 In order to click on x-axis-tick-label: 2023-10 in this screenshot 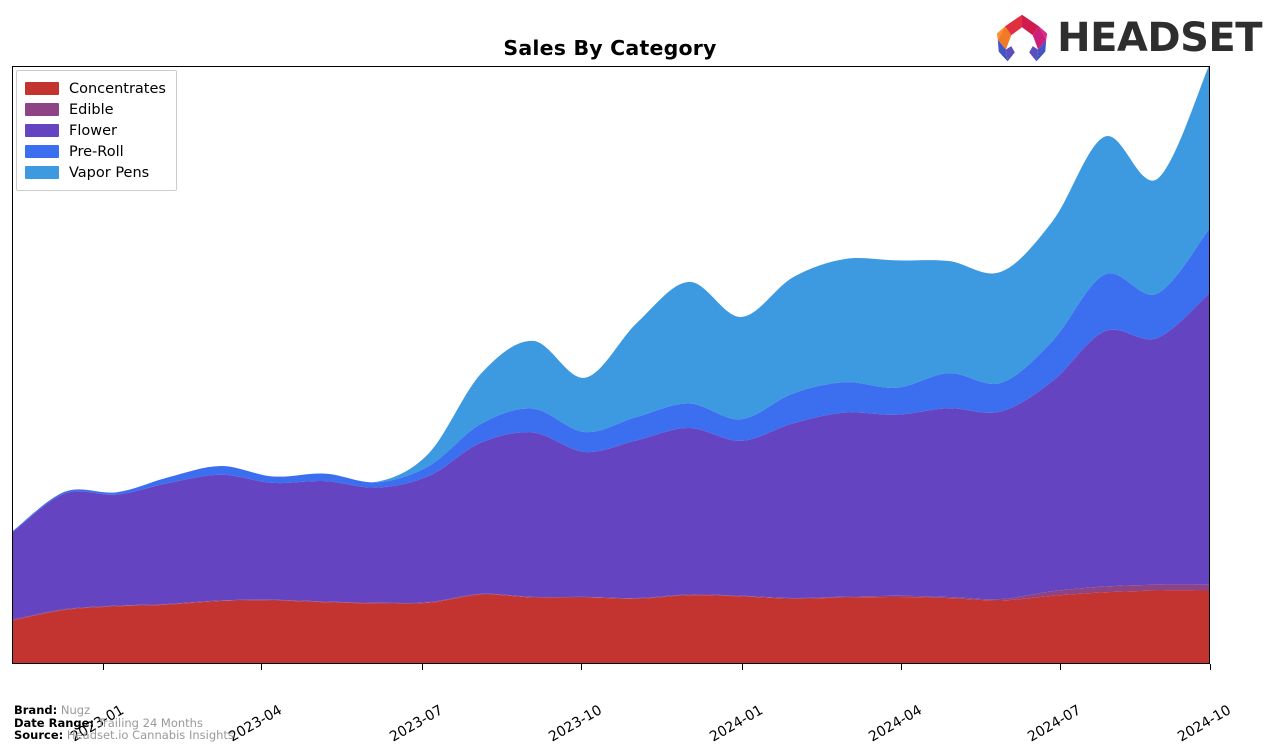, I will do `click(575, 724)`.